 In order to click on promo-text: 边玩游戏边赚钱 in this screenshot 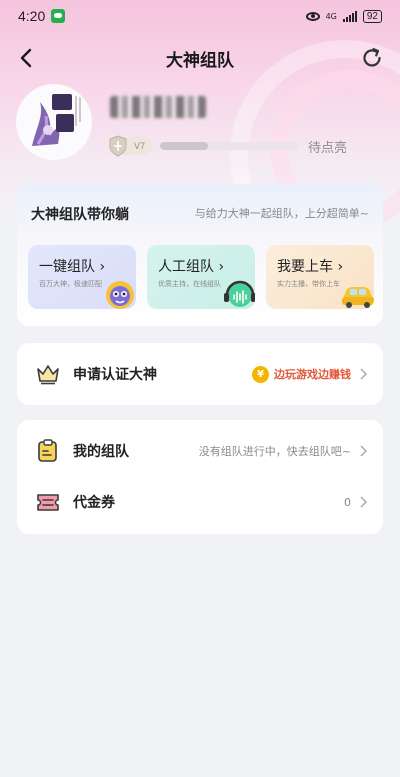, I will do `click(312, 374)`.